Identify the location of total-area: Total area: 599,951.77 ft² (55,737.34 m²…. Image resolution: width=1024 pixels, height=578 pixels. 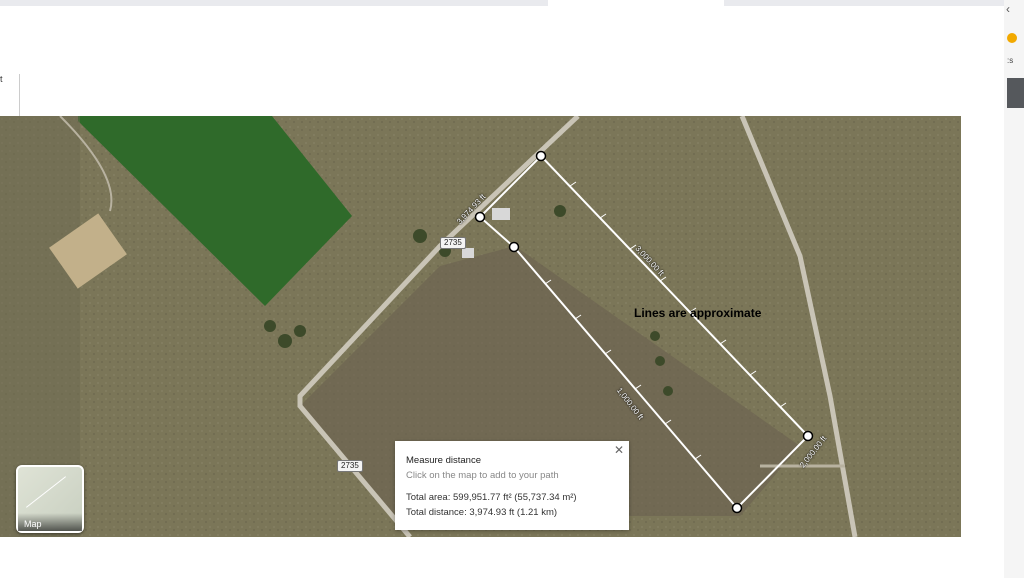
(491, 497).